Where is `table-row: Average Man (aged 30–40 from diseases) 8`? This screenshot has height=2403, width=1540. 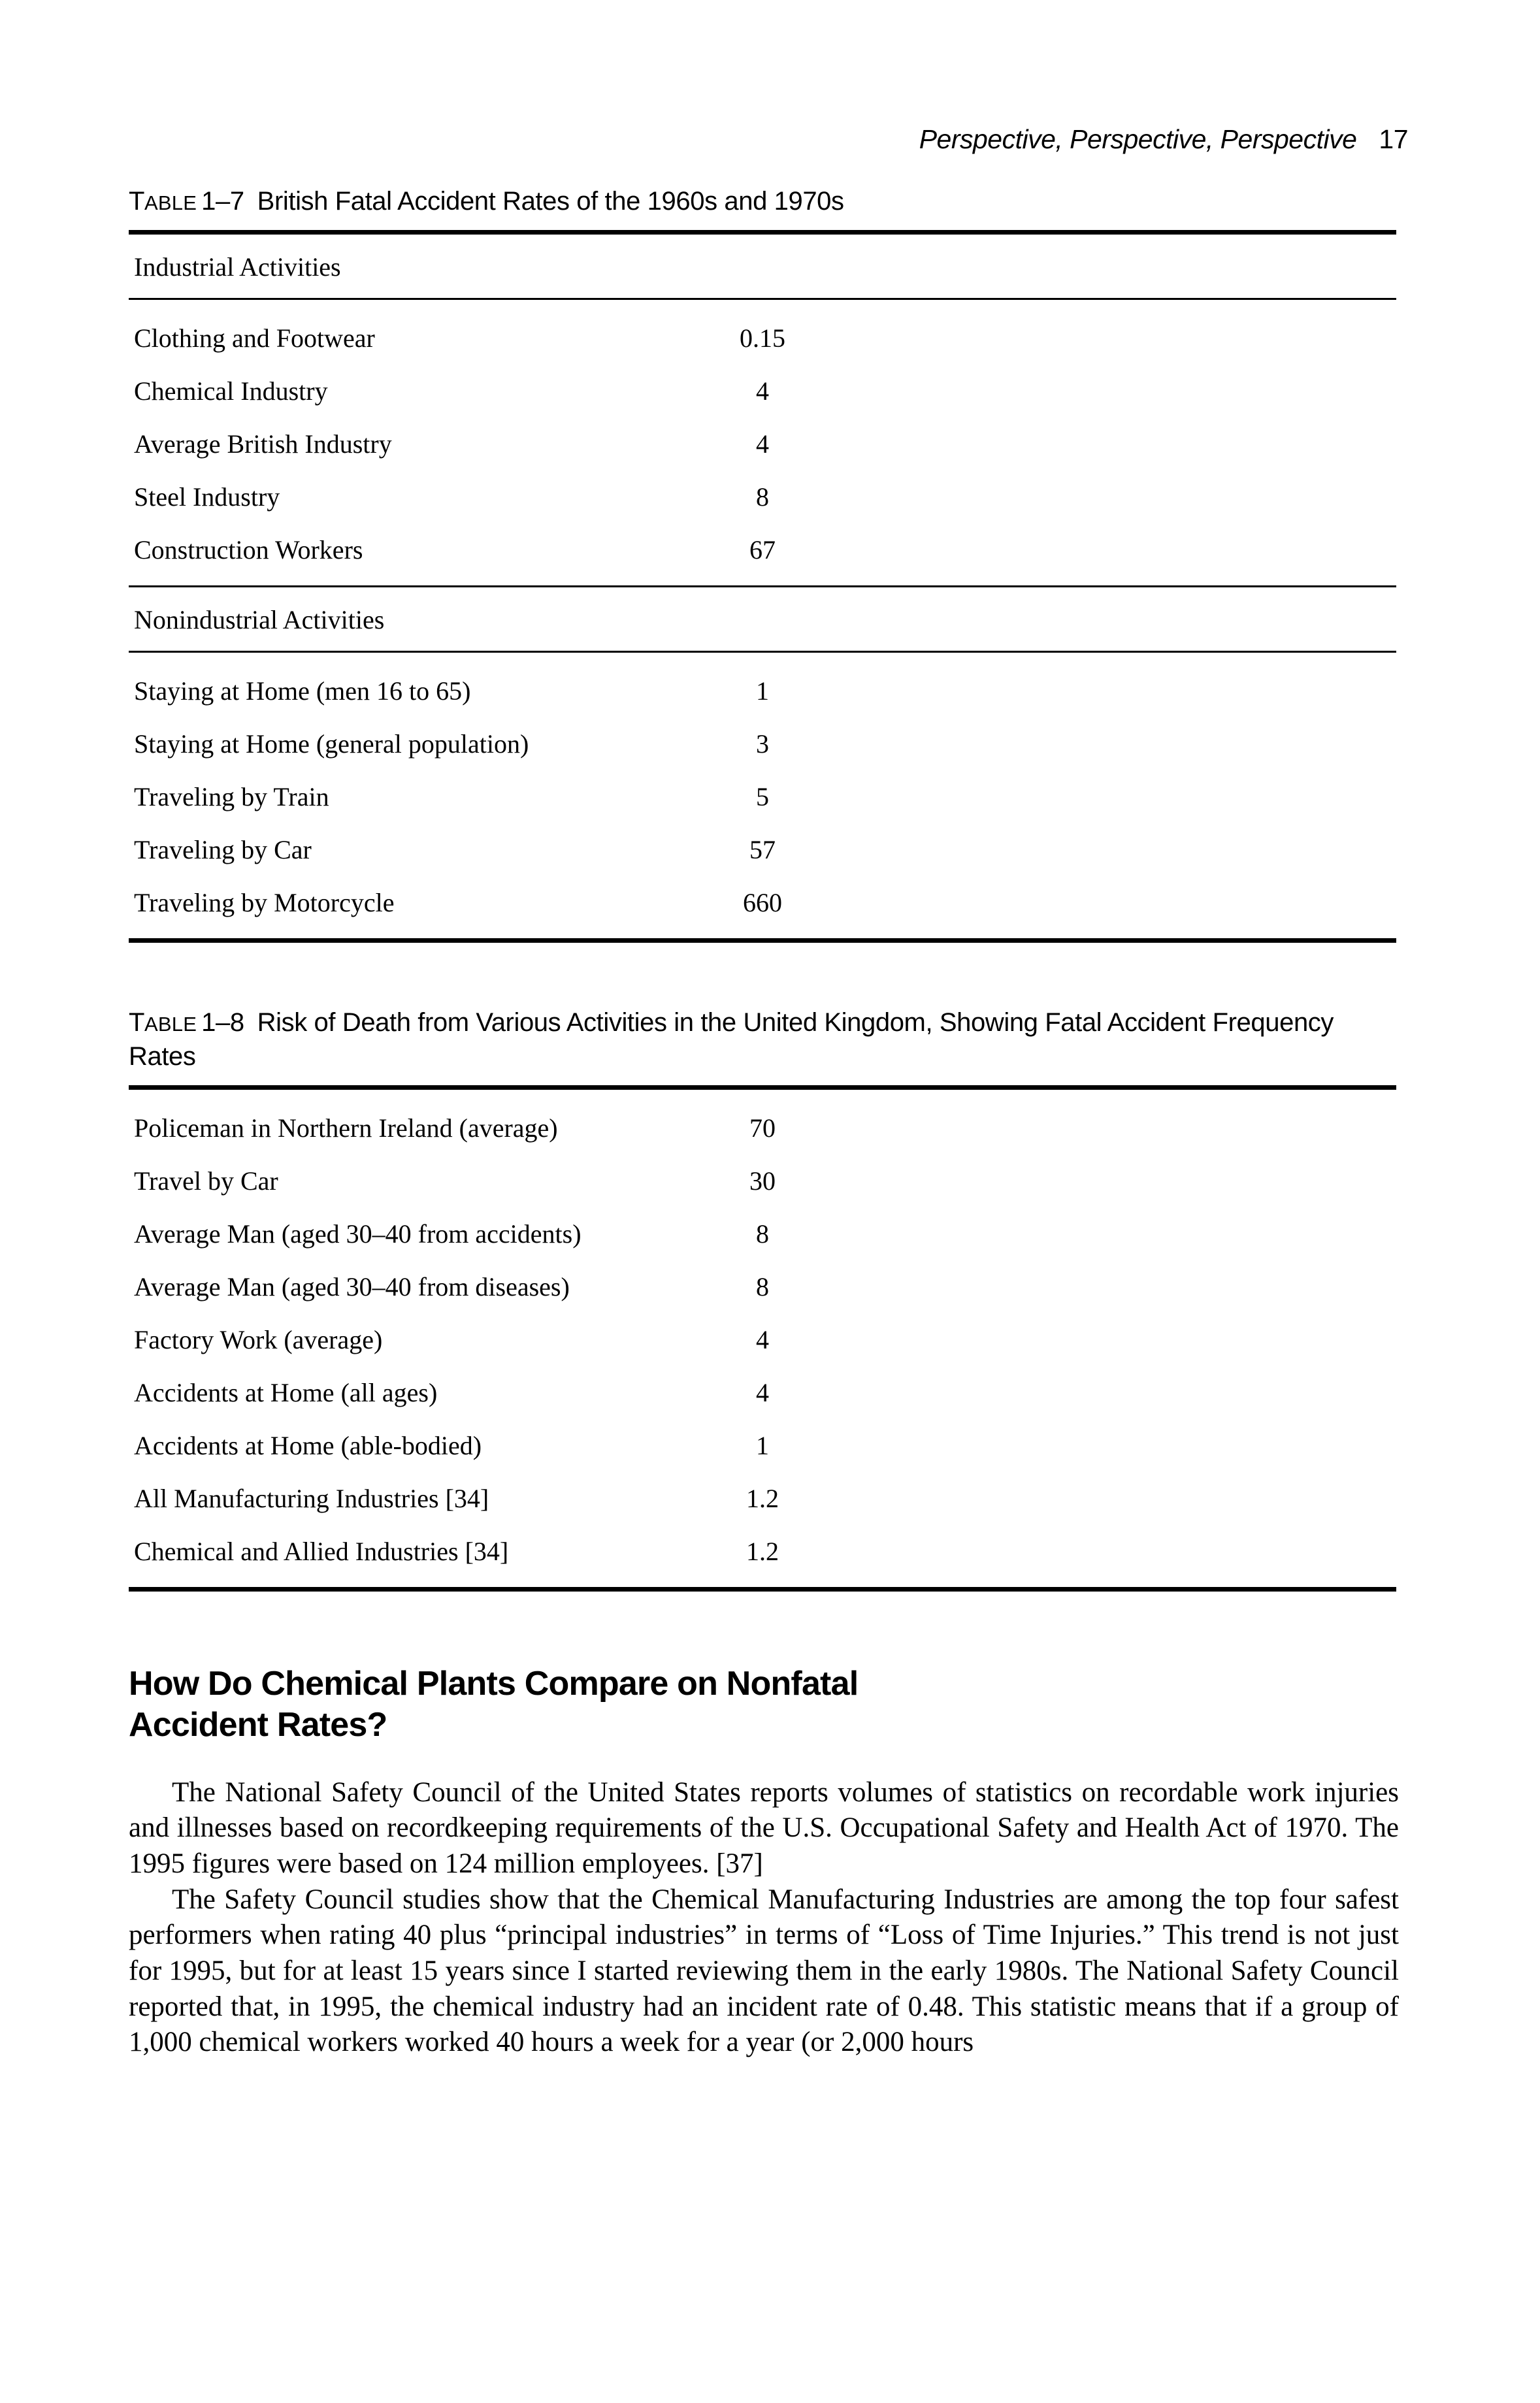 table-row: Average Man (aged 30–40 from diseases) 8 is located at coordinates (762, 1286).